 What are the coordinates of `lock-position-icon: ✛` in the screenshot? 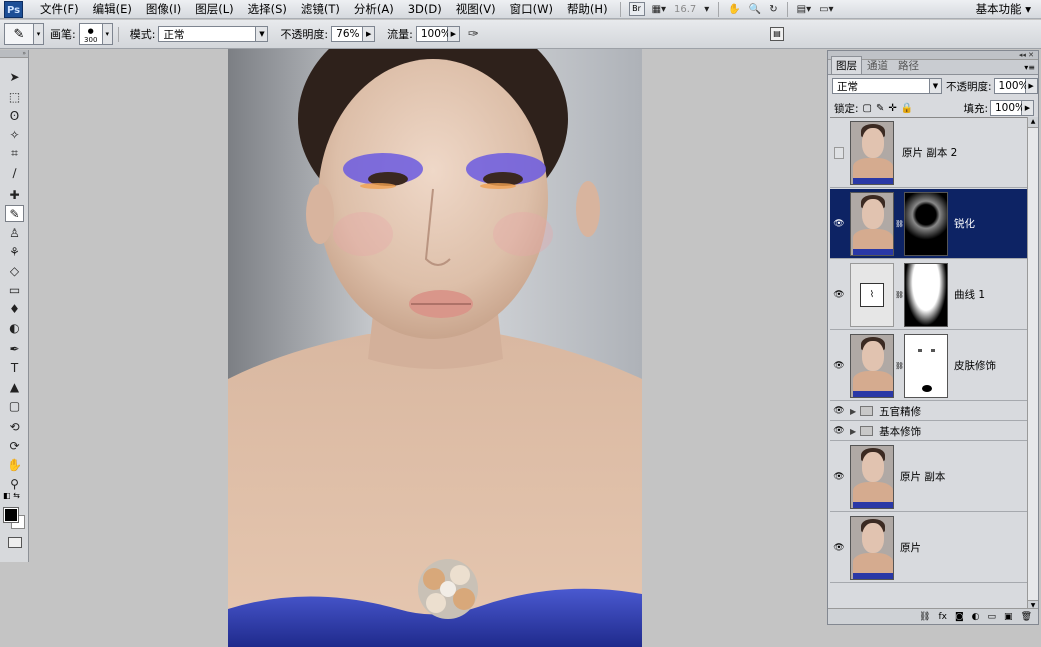 It's located at (892, 108).